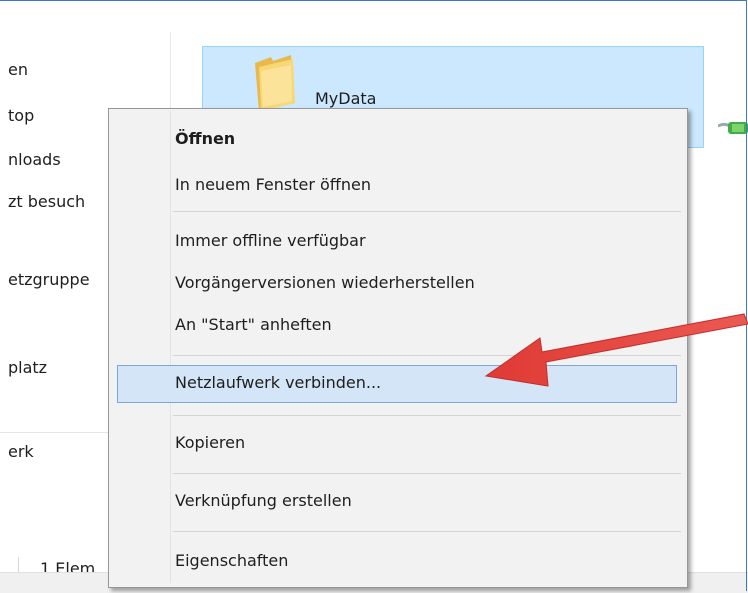  Describe the element at coordinates (273, 184) in the screenshot. I see `menu-item-open-new-window: In neuem Fenster öffnen` at that location.